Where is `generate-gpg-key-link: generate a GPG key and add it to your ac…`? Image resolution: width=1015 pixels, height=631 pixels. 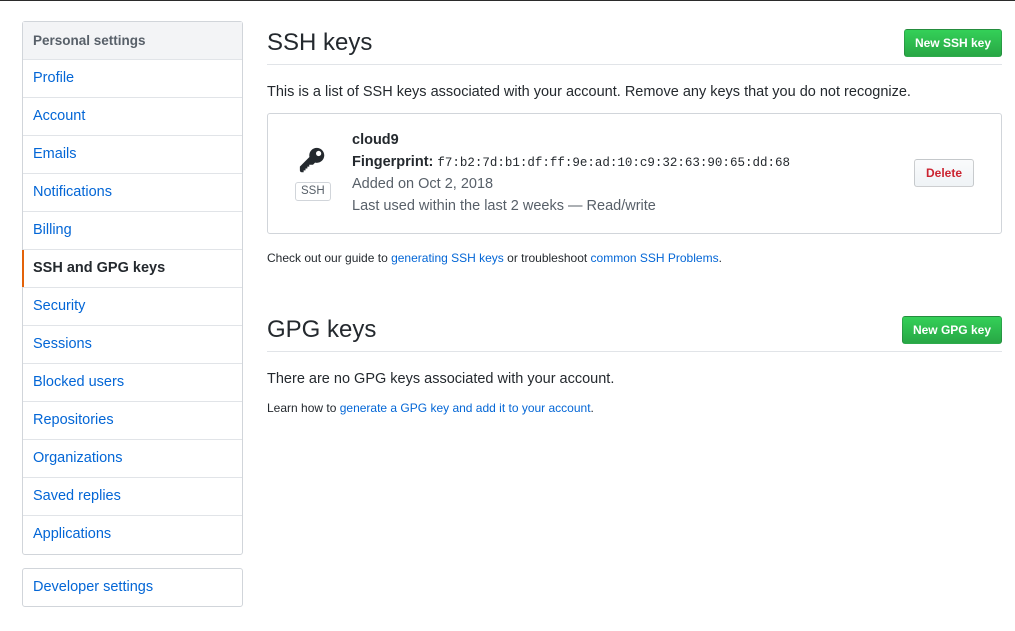 generate-gpg-key-link: generate a GPG key and add it to your ac… is located at coordinates (465, 408).